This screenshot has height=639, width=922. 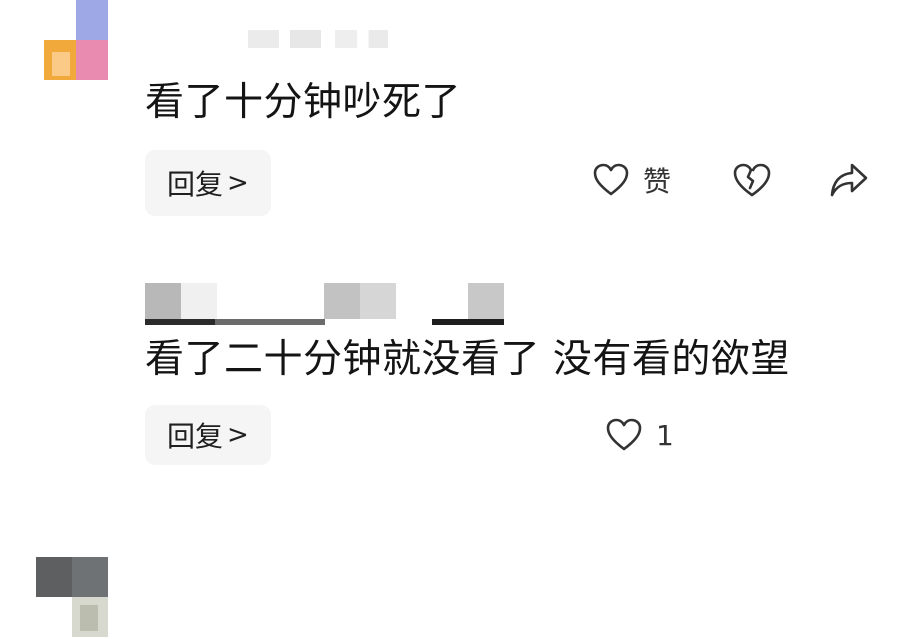 What do you see at coordinates (632, 180) in the screenshot?
I see `like-button: 赞` at bounding box center [632, 180].